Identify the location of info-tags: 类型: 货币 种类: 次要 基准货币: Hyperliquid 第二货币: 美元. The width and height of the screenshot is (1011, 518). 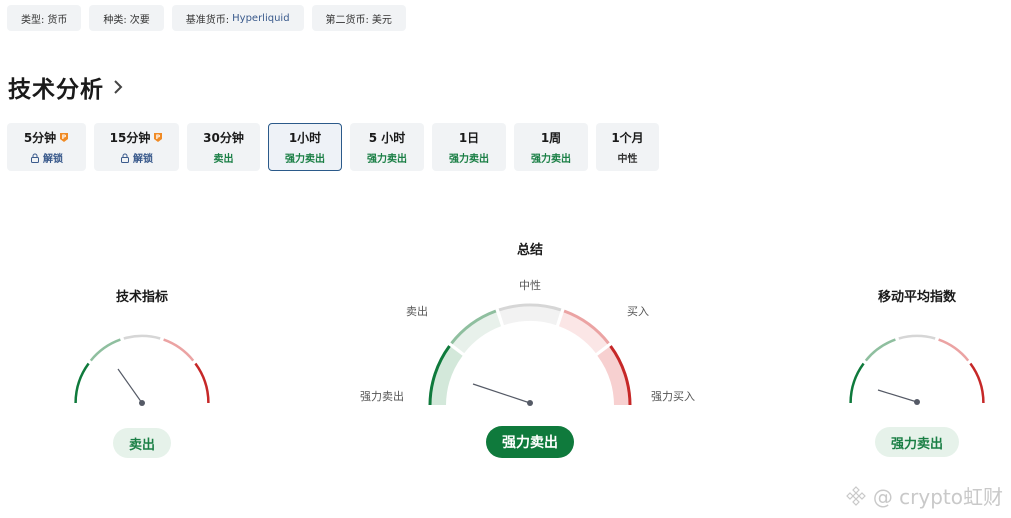
(206, 18).